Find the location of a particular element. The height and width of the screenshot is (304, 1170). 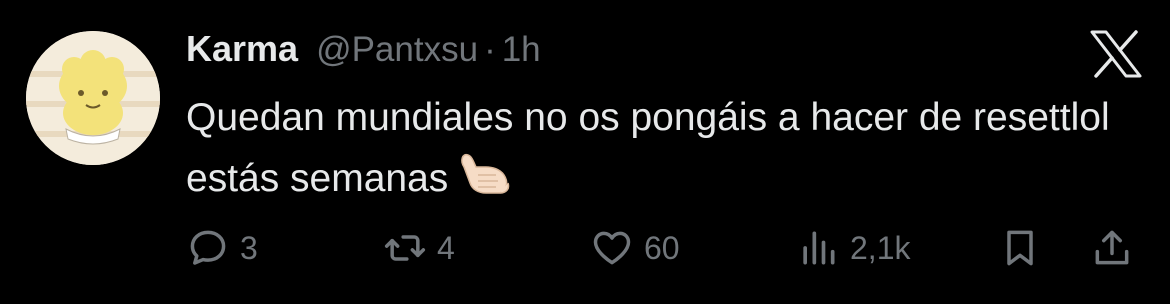

reply-button: 3 is located at coordinates (222, 248).